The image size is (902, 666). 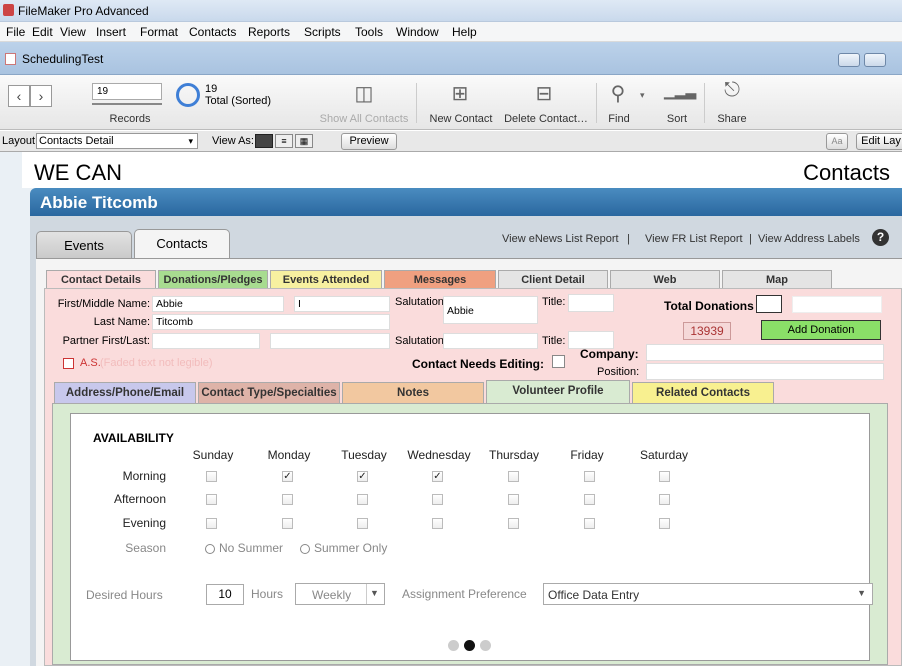 What do you see at coordinates (490, 341) in the screenshot?
I see `partner-salutation-field` at bounding box center [490, 341].